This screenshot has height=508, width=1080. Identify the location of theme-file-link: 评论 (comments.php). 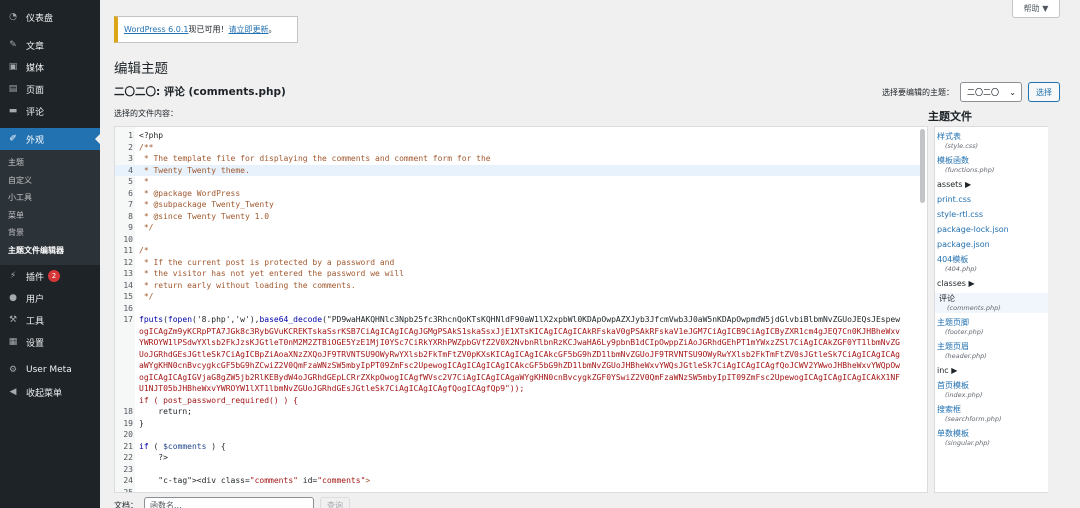
(991, 303).